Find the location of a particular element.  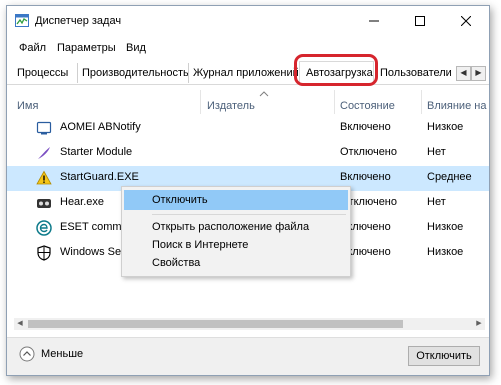

maximize-button is located at coordinates (420, 21).